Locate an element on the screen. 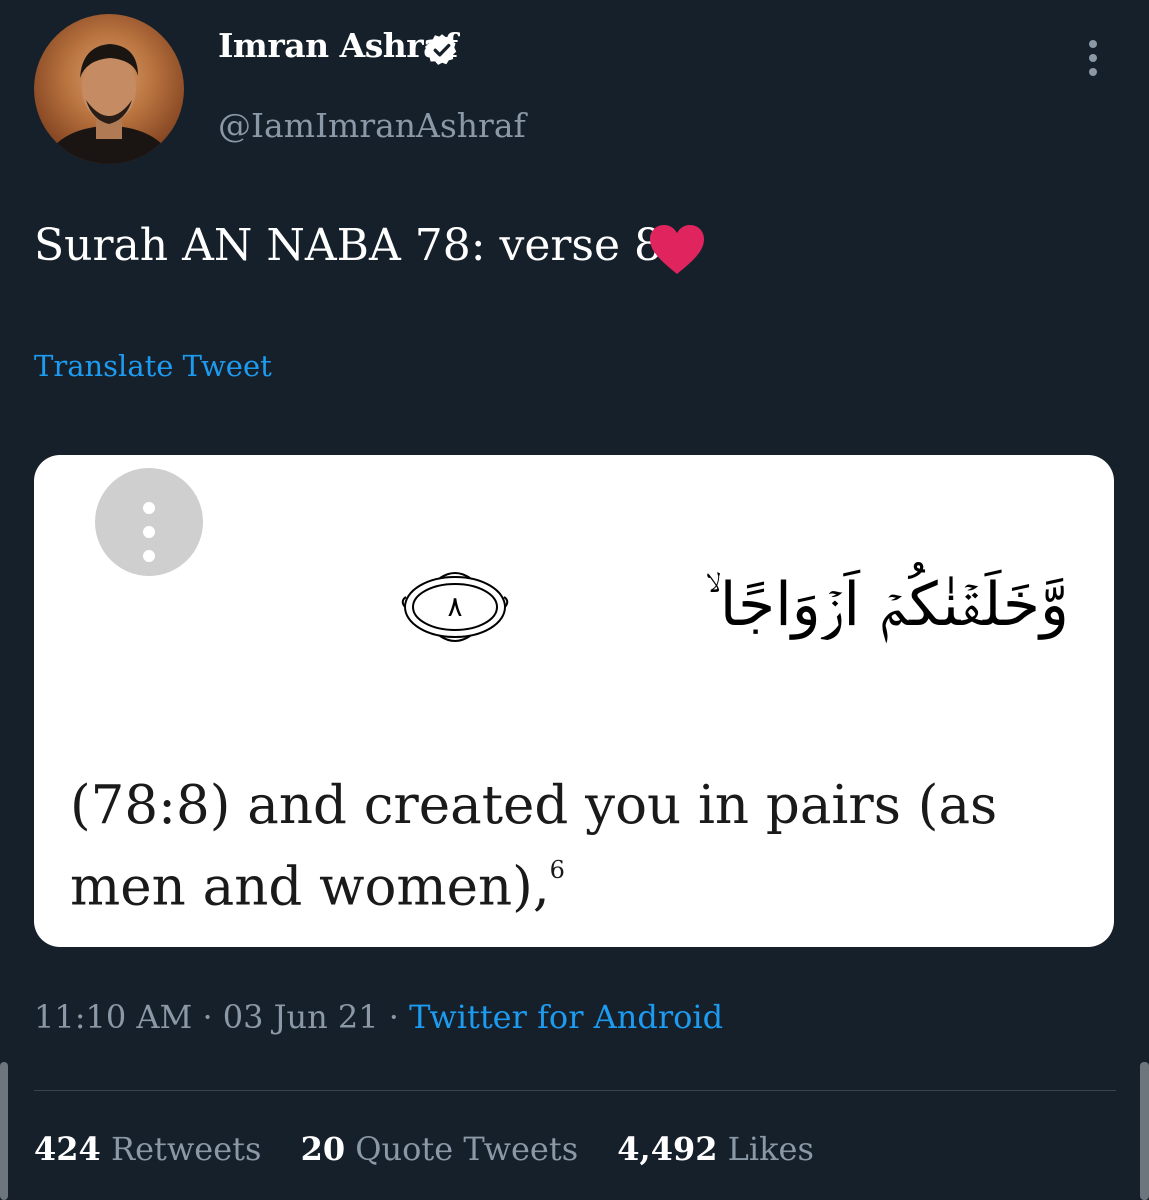 This screenshot has width=1149, height=1200. likes-label: Likes is located at coordinates (770, 1149).